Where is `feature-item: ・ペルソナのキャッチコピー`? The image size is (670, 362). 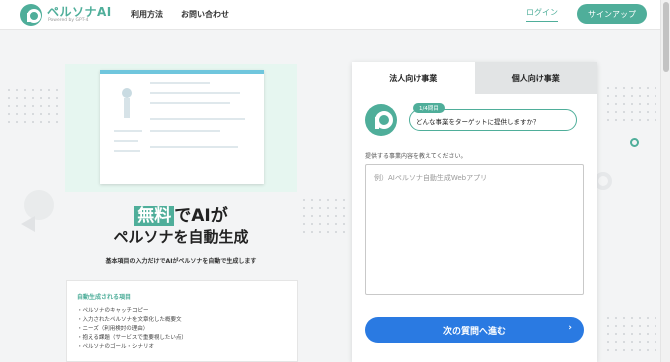 feature-item: ・ペルソナのキャッチコピー is located at coordinates (113, 311).